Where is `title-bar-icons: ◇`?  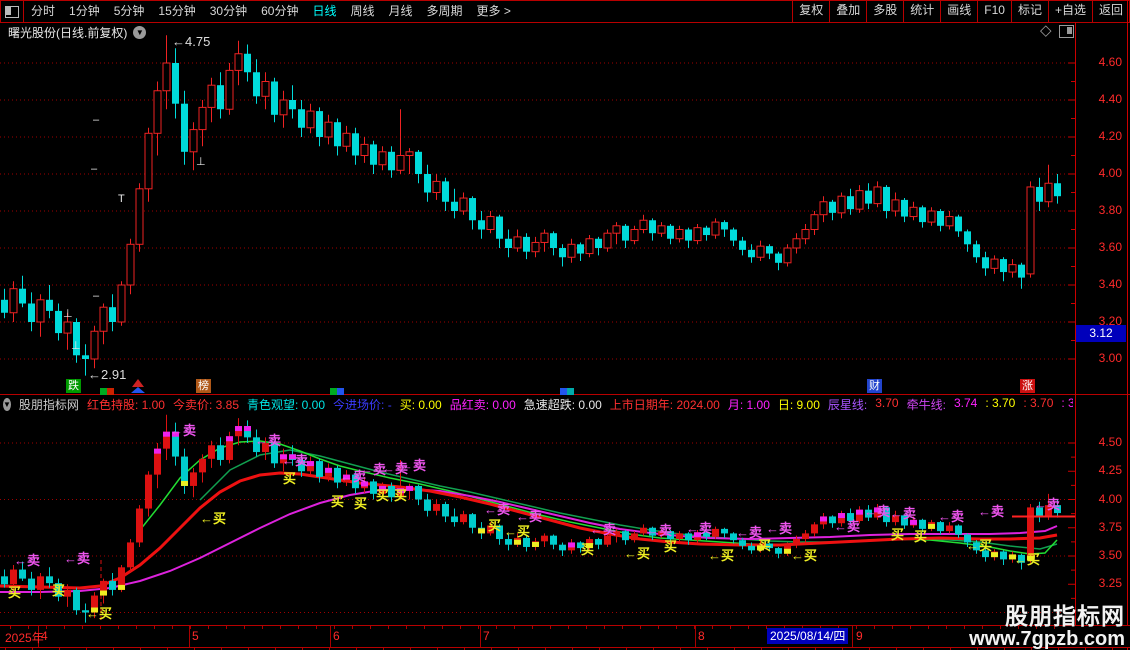
title-bar-icons: ◇ is located at coordinates (1057, 30).